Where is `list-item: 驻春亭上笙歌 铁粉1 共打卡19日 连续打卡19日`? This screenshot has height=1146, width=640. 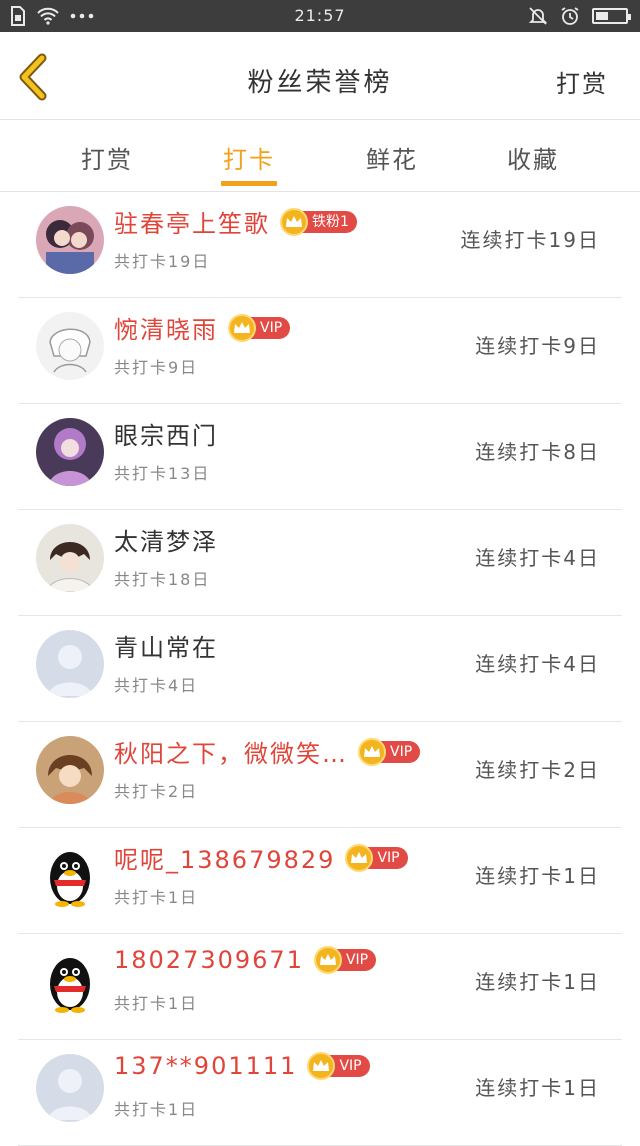 list-item: 驻春亭上笙歌 铁粉1 共打卡19日 连续打卡19日 is located at coordinates (320, 245).